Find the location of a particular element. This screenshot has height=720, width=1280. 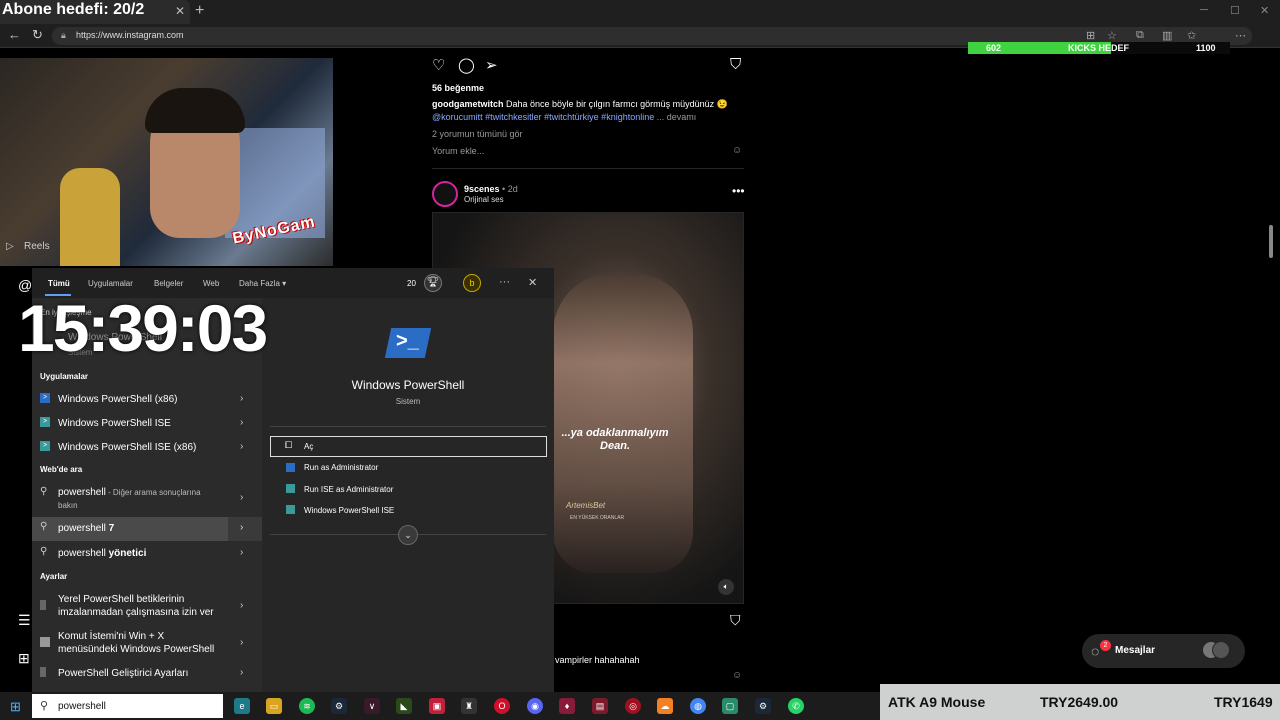

split-screen-icon: ▥ is located at coordinates (1167, 35).